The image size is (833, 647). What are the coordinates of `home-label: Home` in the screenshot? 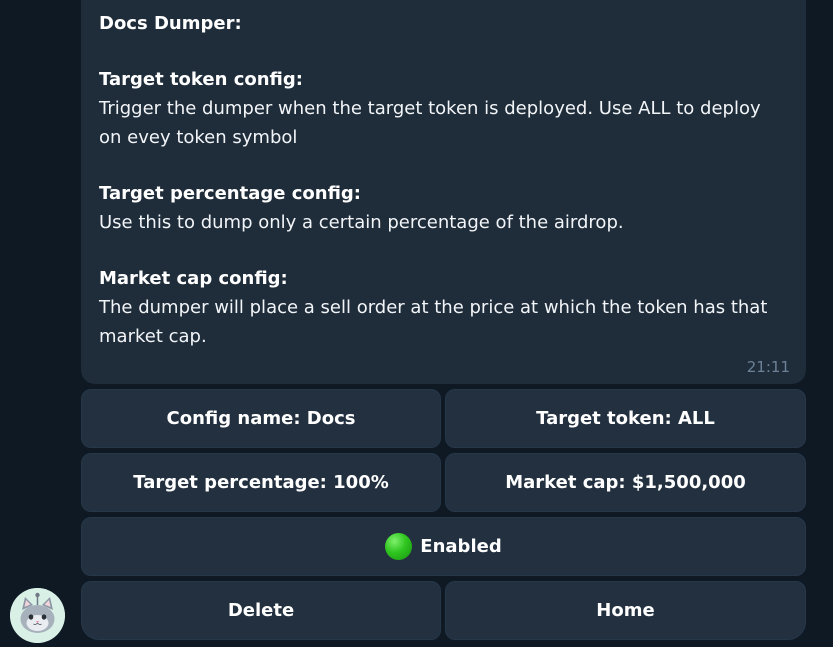 It's located at (625, 610).